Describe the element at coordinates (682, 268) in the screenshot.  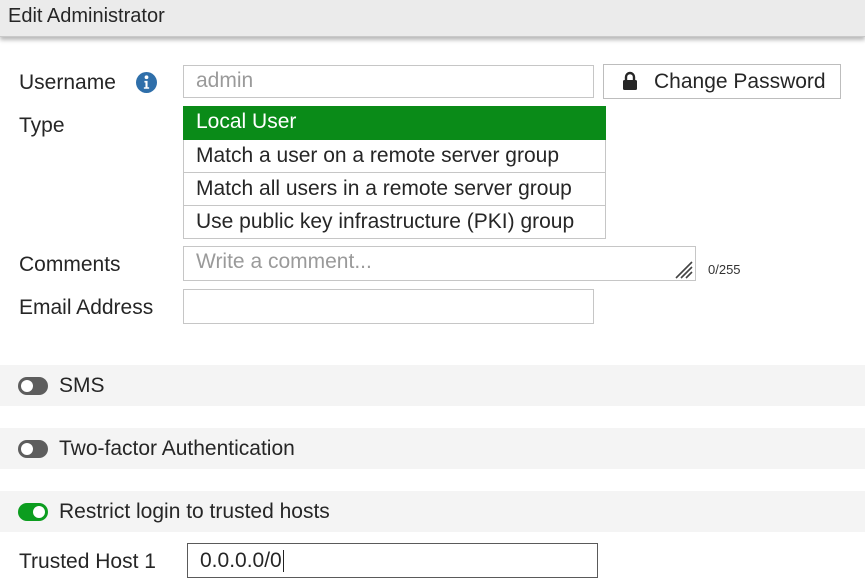
I see `resize-handle-icon` at that location.